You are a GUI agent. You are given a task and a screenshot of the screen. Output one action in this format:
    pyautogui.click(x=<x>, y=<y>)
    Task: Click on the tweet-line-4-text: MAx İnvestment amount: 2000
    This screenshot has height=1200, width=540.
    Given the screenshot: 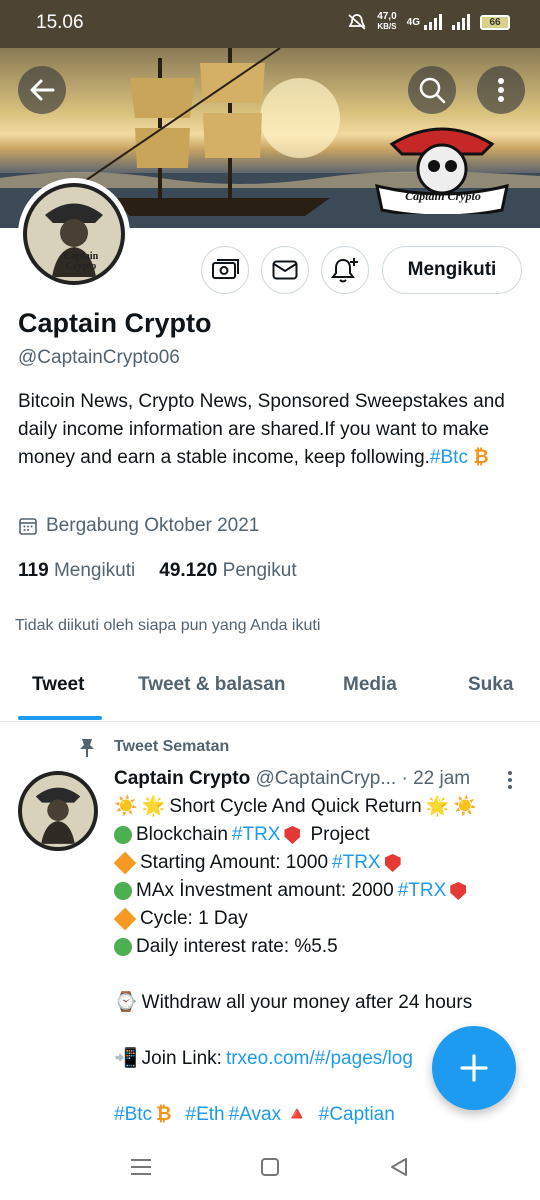 What is the action you would take?
    pyautogui.click(x=265, y=890)
    